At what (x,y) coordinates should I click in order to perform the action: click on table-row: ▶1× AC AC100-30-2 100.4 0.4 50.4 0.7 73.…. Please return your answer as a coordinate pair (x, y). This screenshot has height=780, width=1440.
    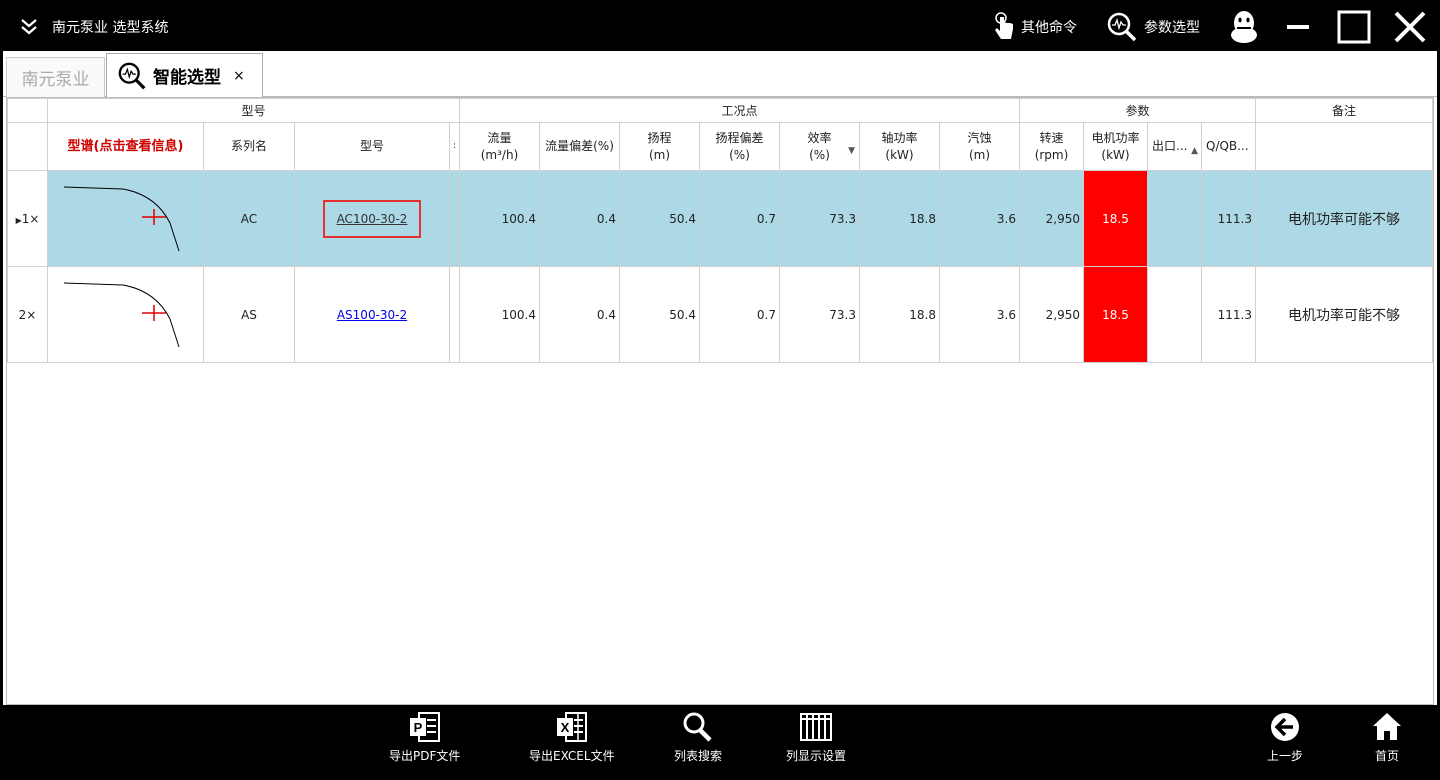
    Looking at the image, I should click on (720, 218).